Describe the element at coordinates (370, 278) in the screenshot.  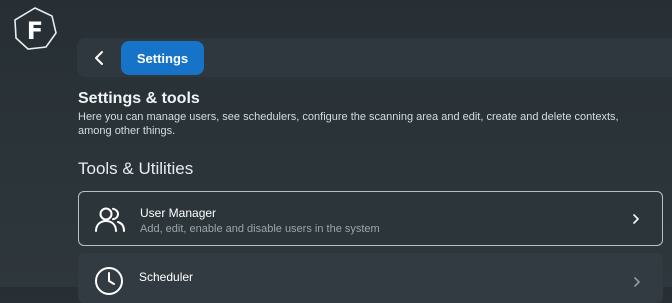
I see `scheduler-card: Scheduler` at that location.